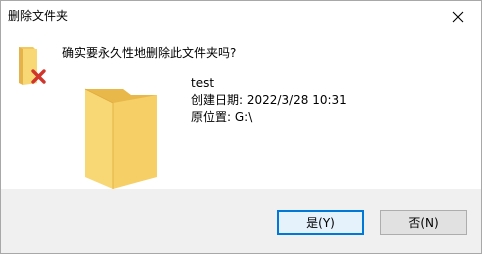 This screenshot has height=254, width=482. I want to click on window-title: 删除文件夹, so click(38, 16).